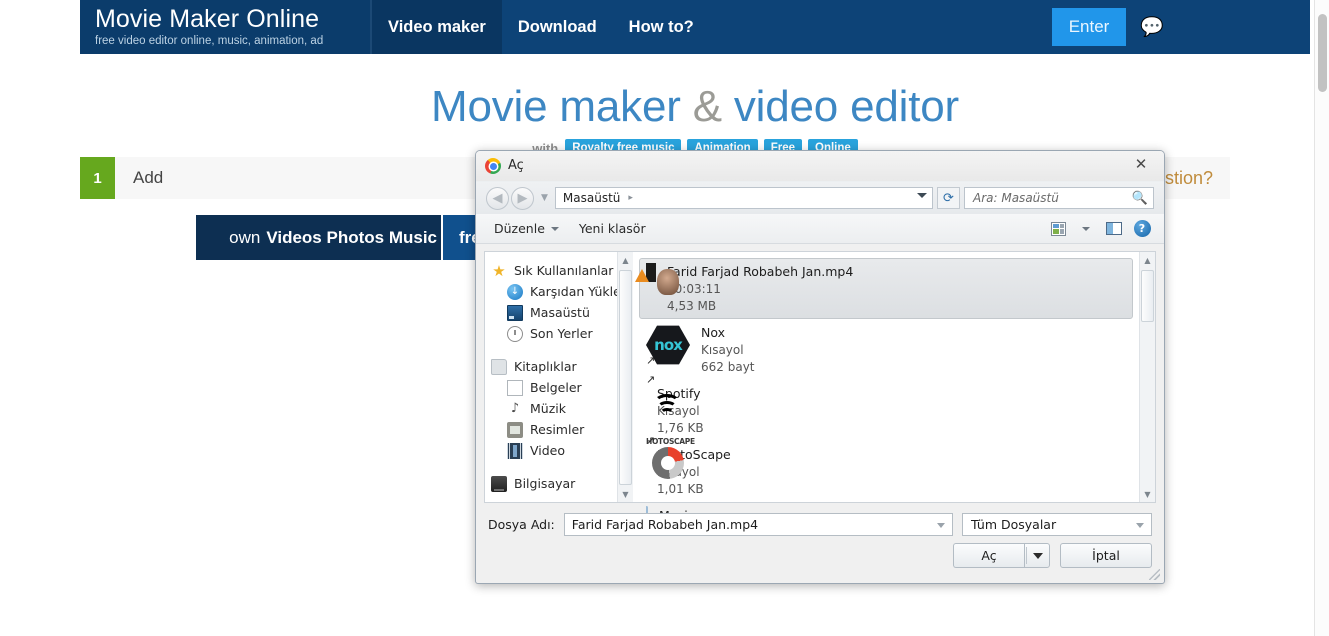 This screenshot has width=1329, height=636. I want to click on organize-label: Düzenle, so click(519, 228).